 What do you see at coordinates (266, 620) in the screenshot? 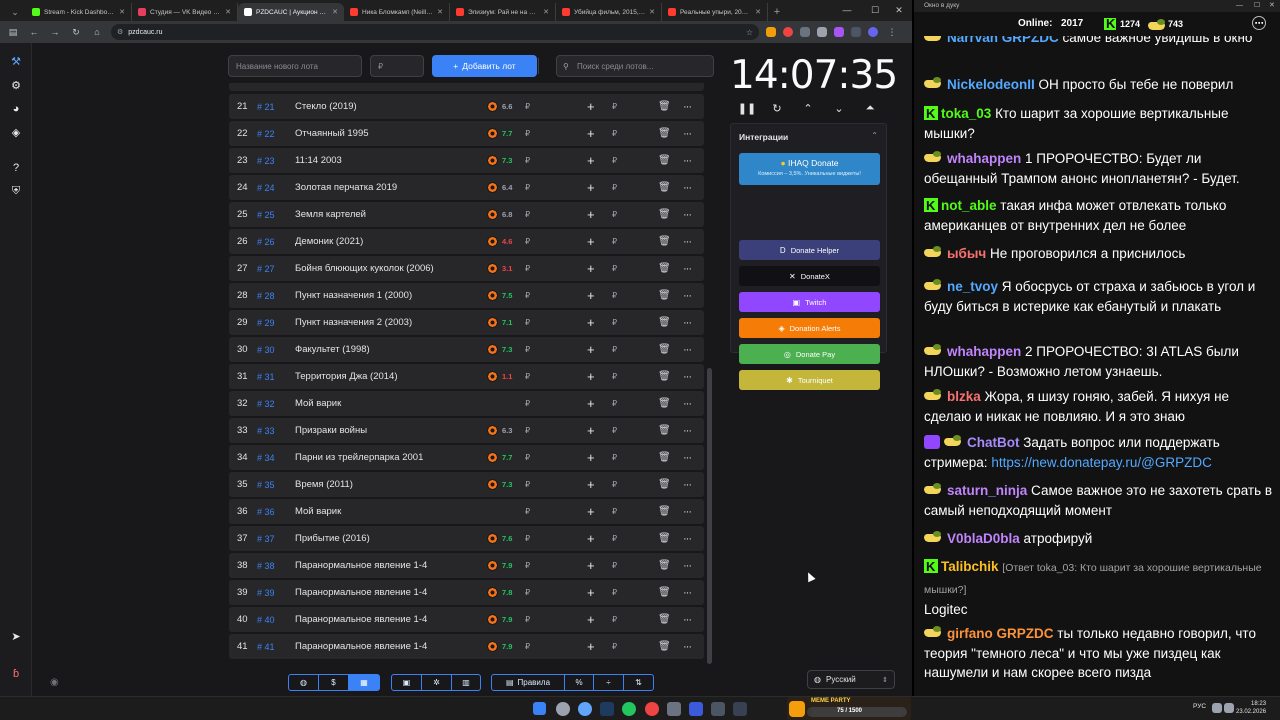
I see `lot-id: # 40` at bounding box center [266, 620].